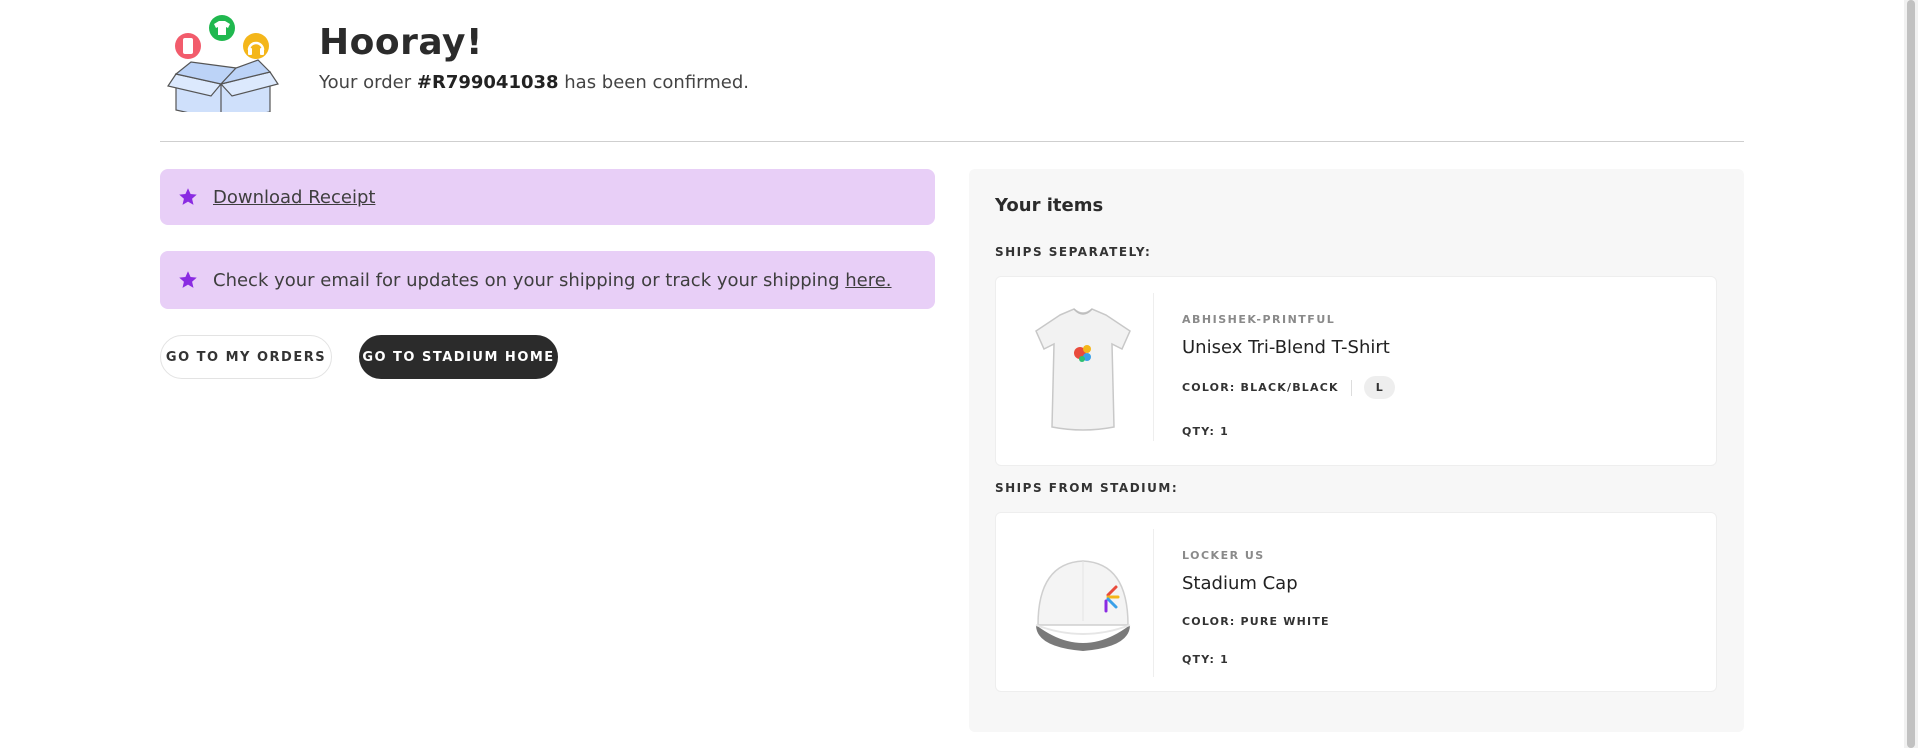 This screenshot has width=1920, height=748. Describe the element at coordinates (1259, 319) in the screenshot. I see `item-brand: ABHISHEK-PRINTFUL` at that location.